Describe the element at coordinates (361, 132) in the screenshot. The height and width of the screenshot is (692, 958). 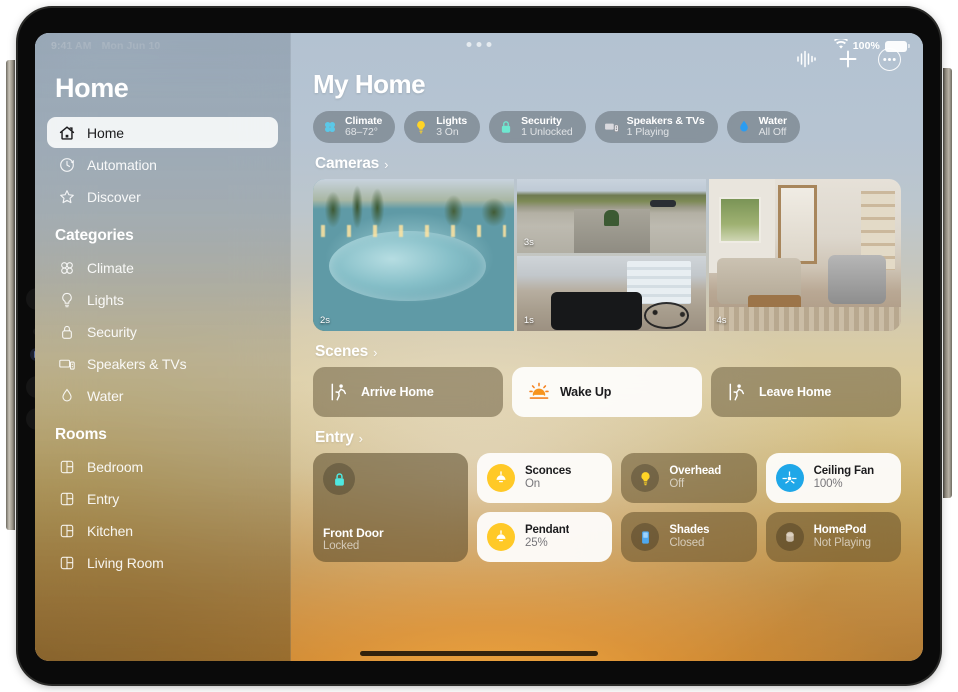
I see `pill-value: 68–72°` at that location.